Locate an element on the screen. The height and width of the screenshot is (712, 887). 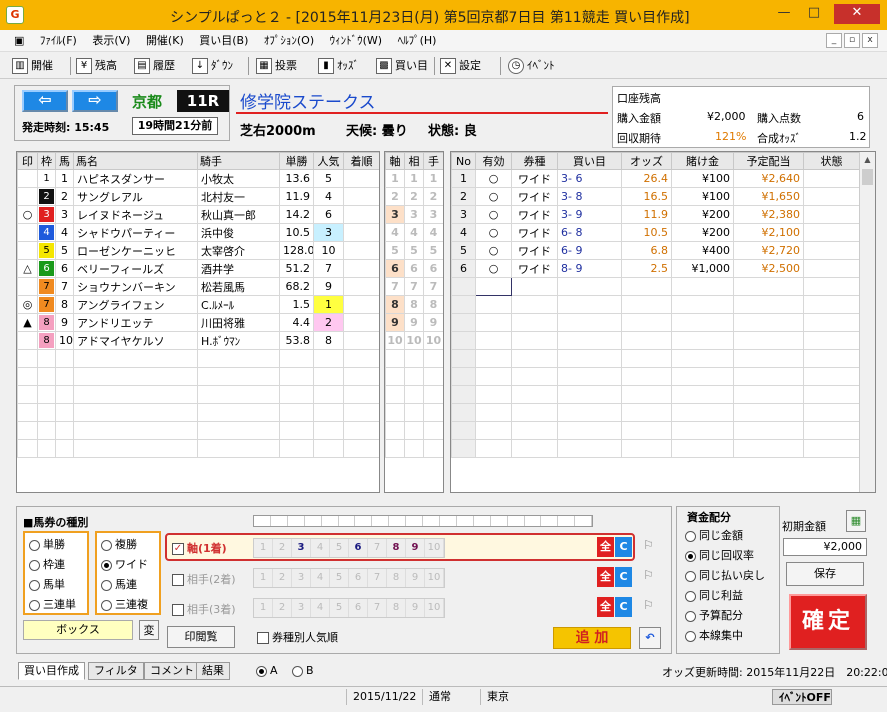
fund-option: 同じ金額 is located at coordinates (714, 535).